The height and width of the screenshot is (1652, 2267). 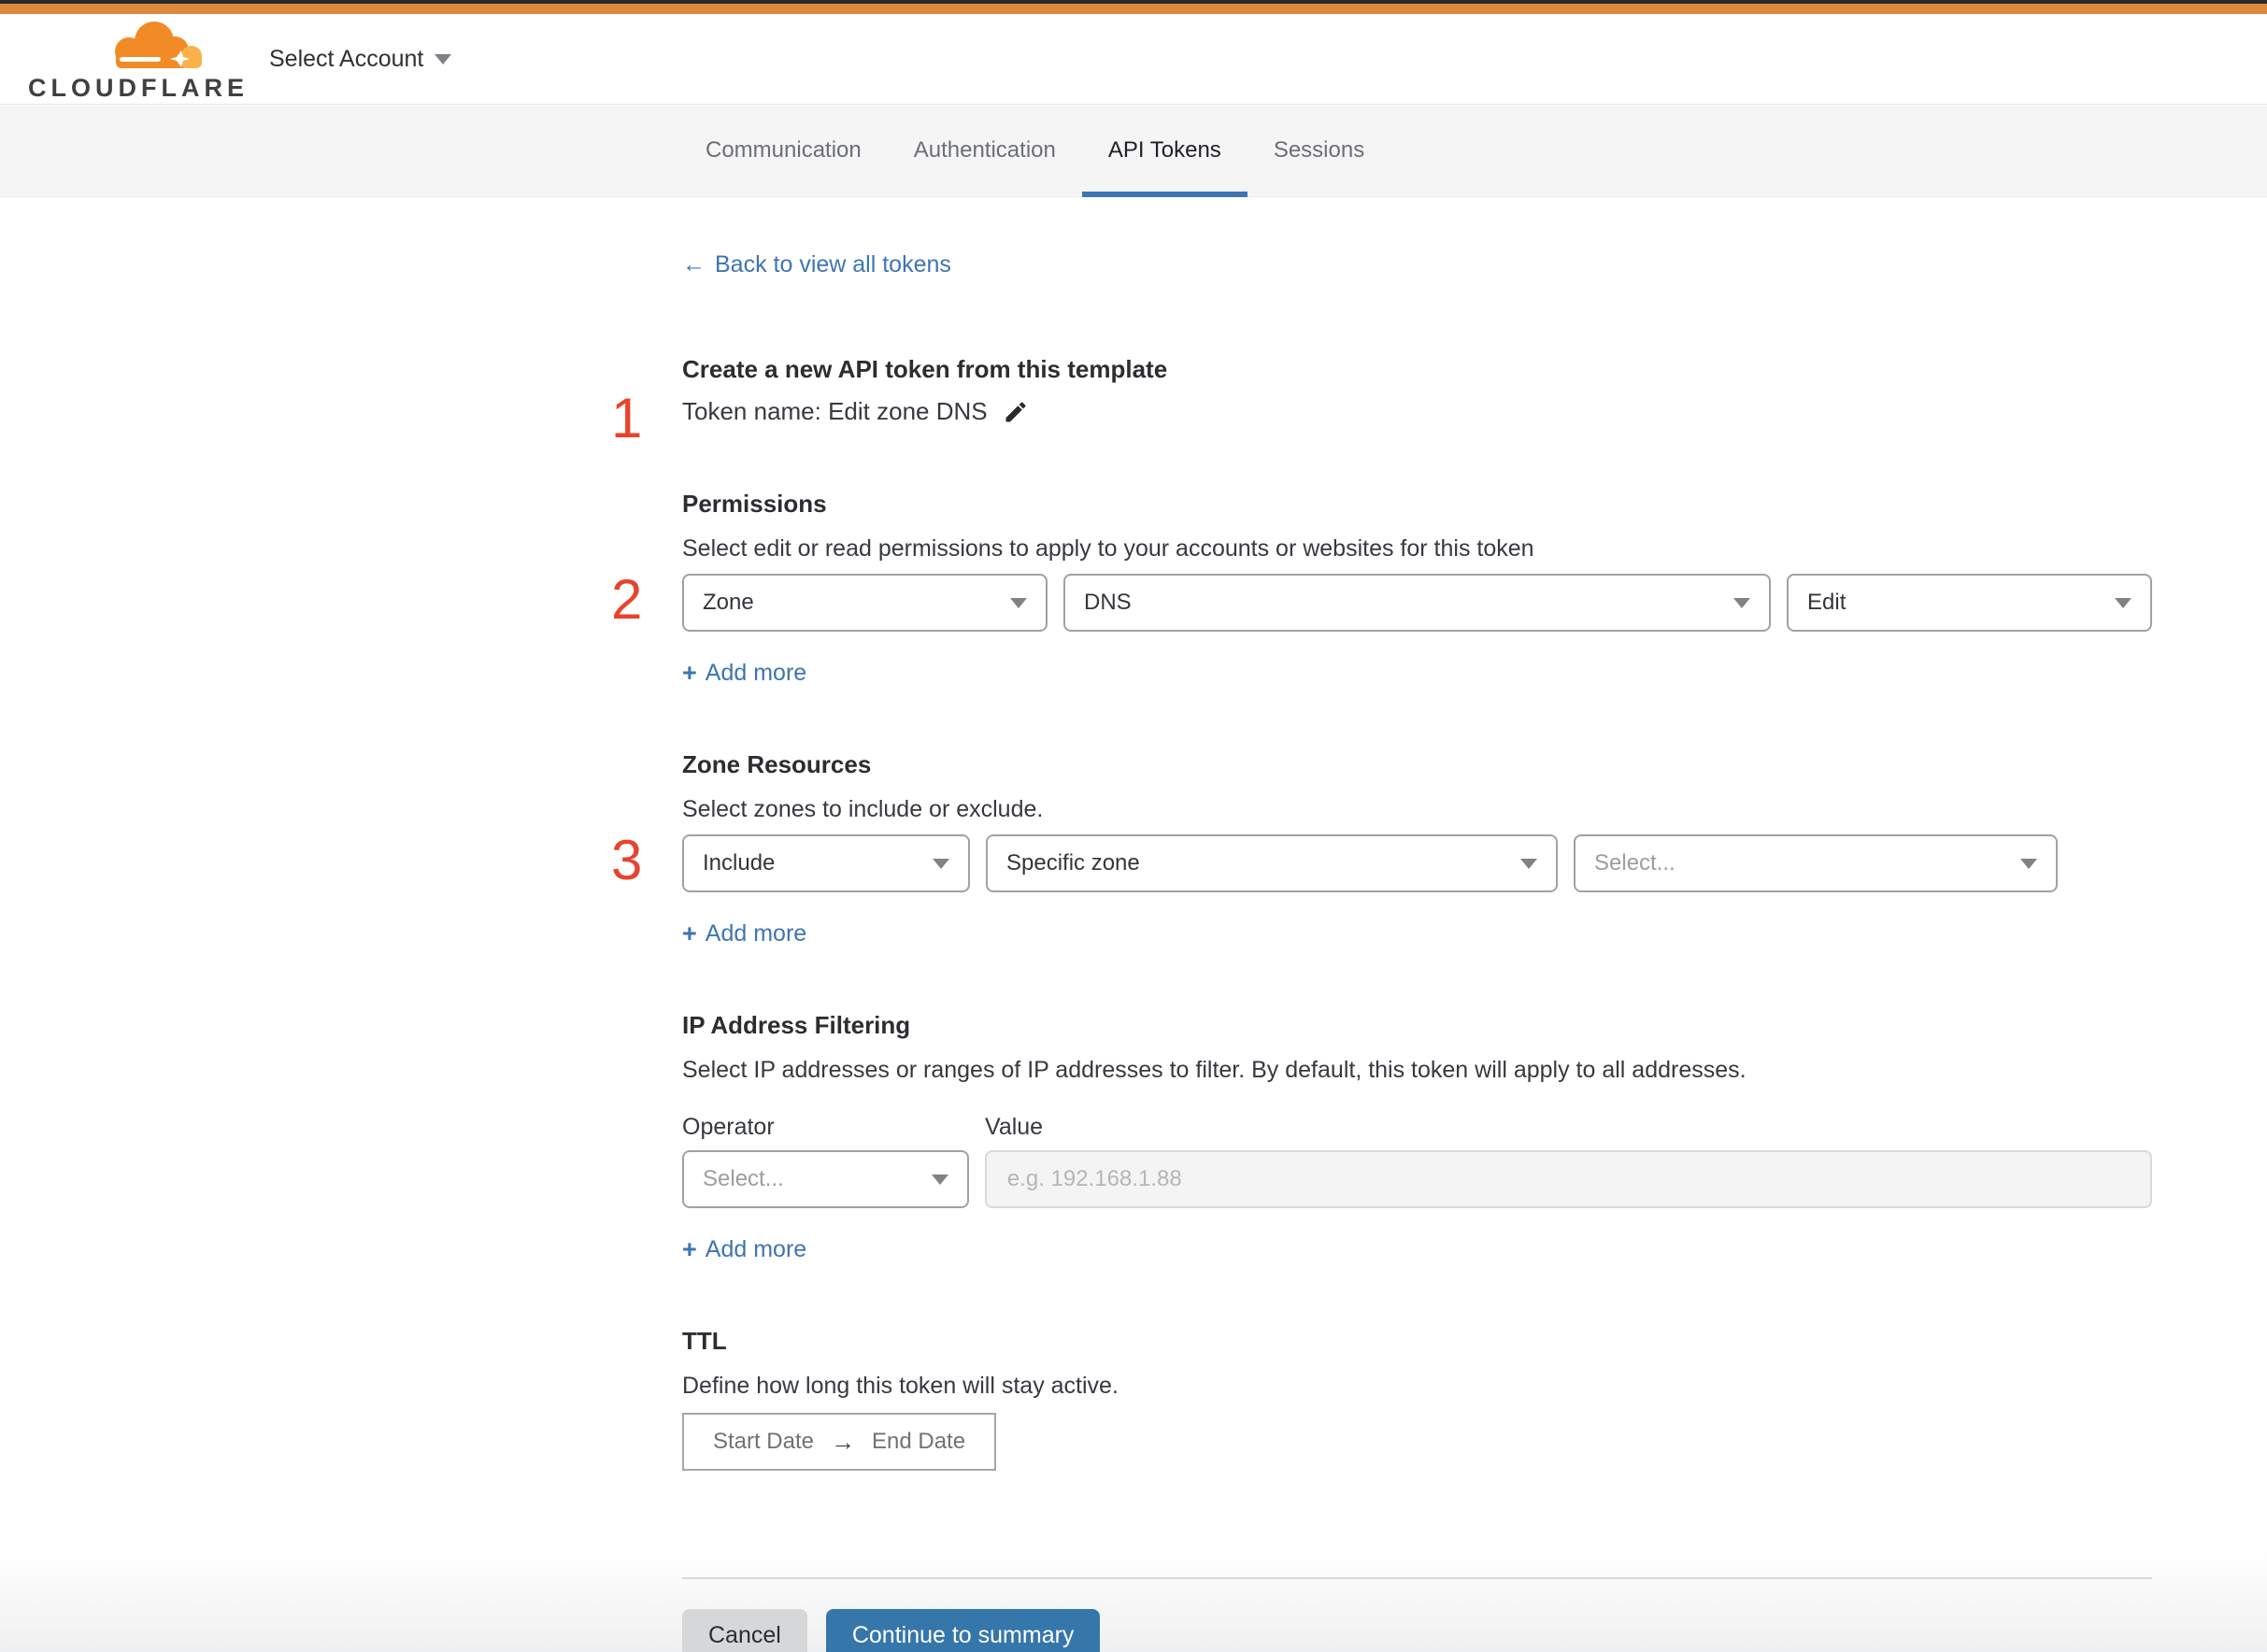 What do you see at coordinates (1133, 9) in the screenshot?
I see `top-orange-bar` at bounding box center [1133, 9].